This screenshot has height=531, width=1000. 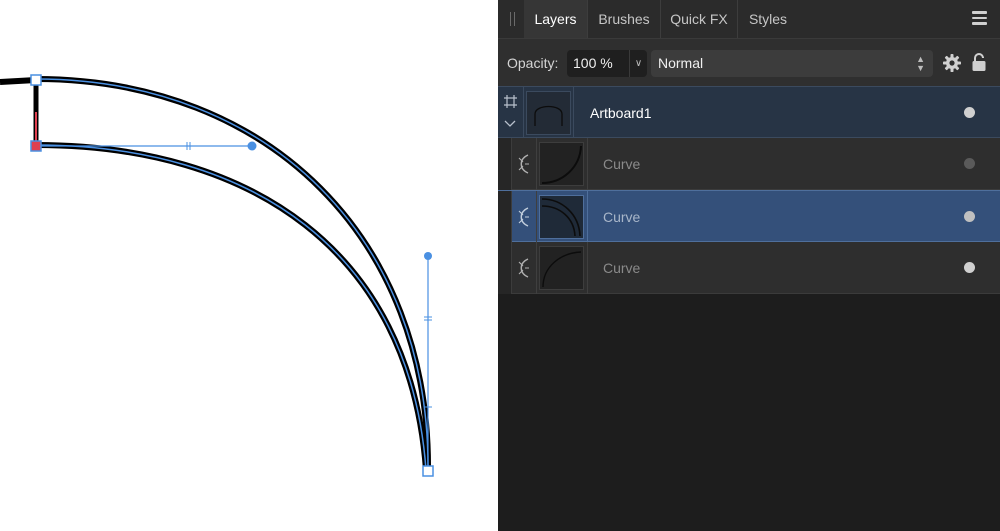 I want to click on tab-styles: Styles, so click(x=768, y=19).